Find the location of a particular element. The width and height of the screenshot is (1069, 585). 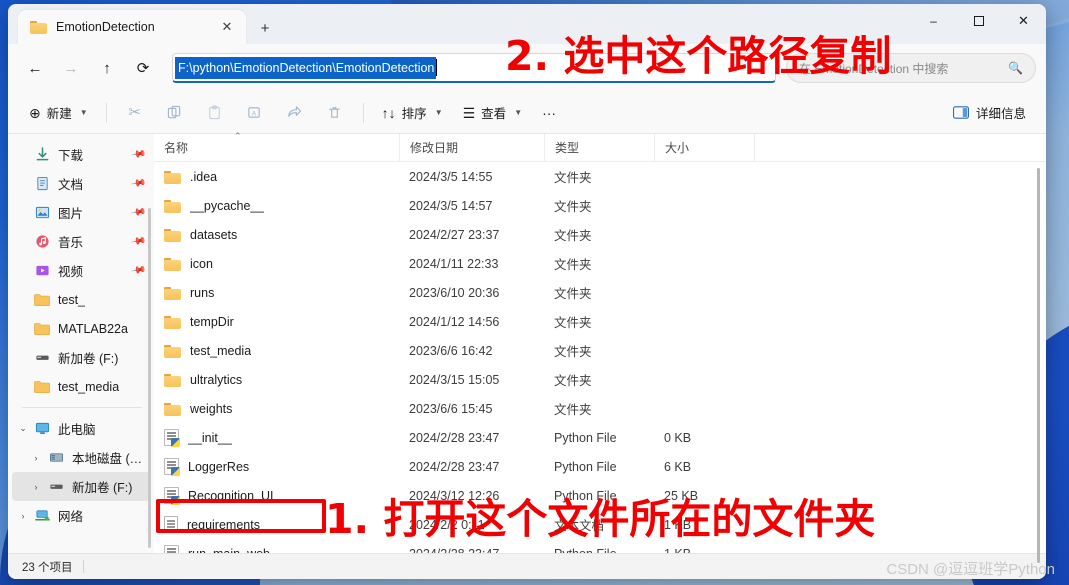

copy-icon is located at coordinates (174, 112).